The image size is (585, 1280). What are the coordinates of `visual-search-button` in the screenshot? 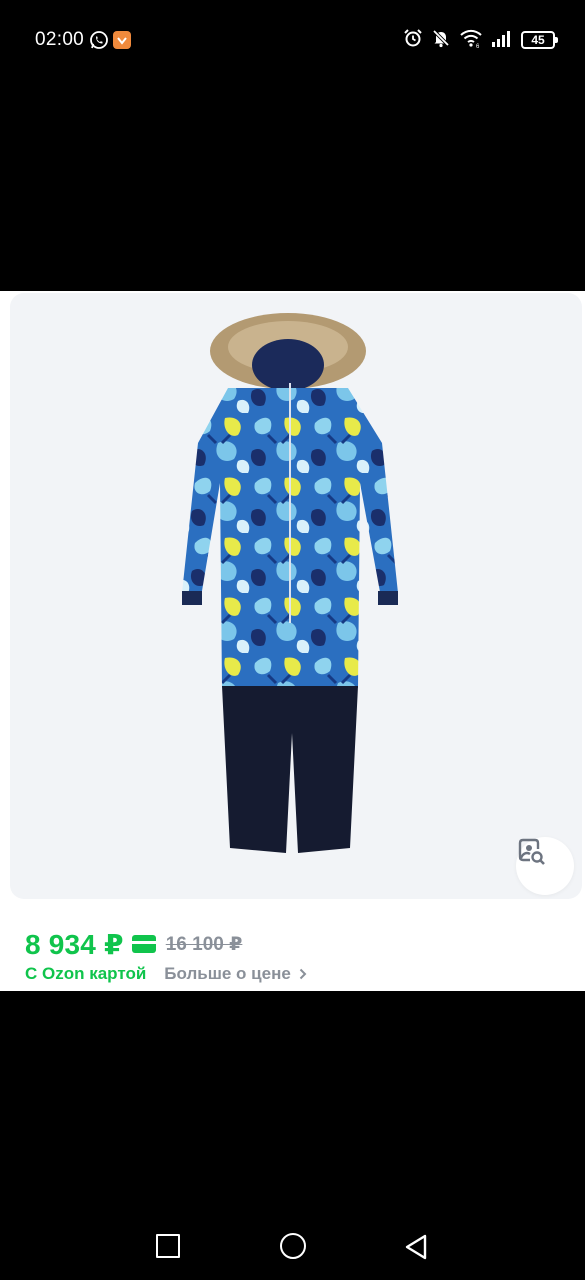 It's located at (545, 866).